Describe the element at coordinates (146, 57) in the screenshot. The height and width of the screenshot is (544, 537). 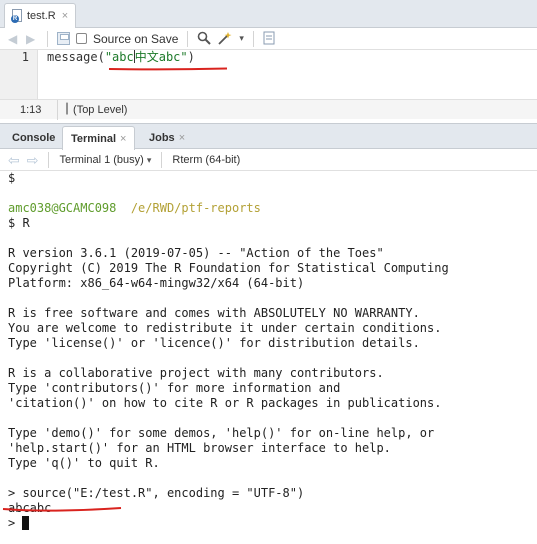
I see `code-string-cjk: 中文` at that location.